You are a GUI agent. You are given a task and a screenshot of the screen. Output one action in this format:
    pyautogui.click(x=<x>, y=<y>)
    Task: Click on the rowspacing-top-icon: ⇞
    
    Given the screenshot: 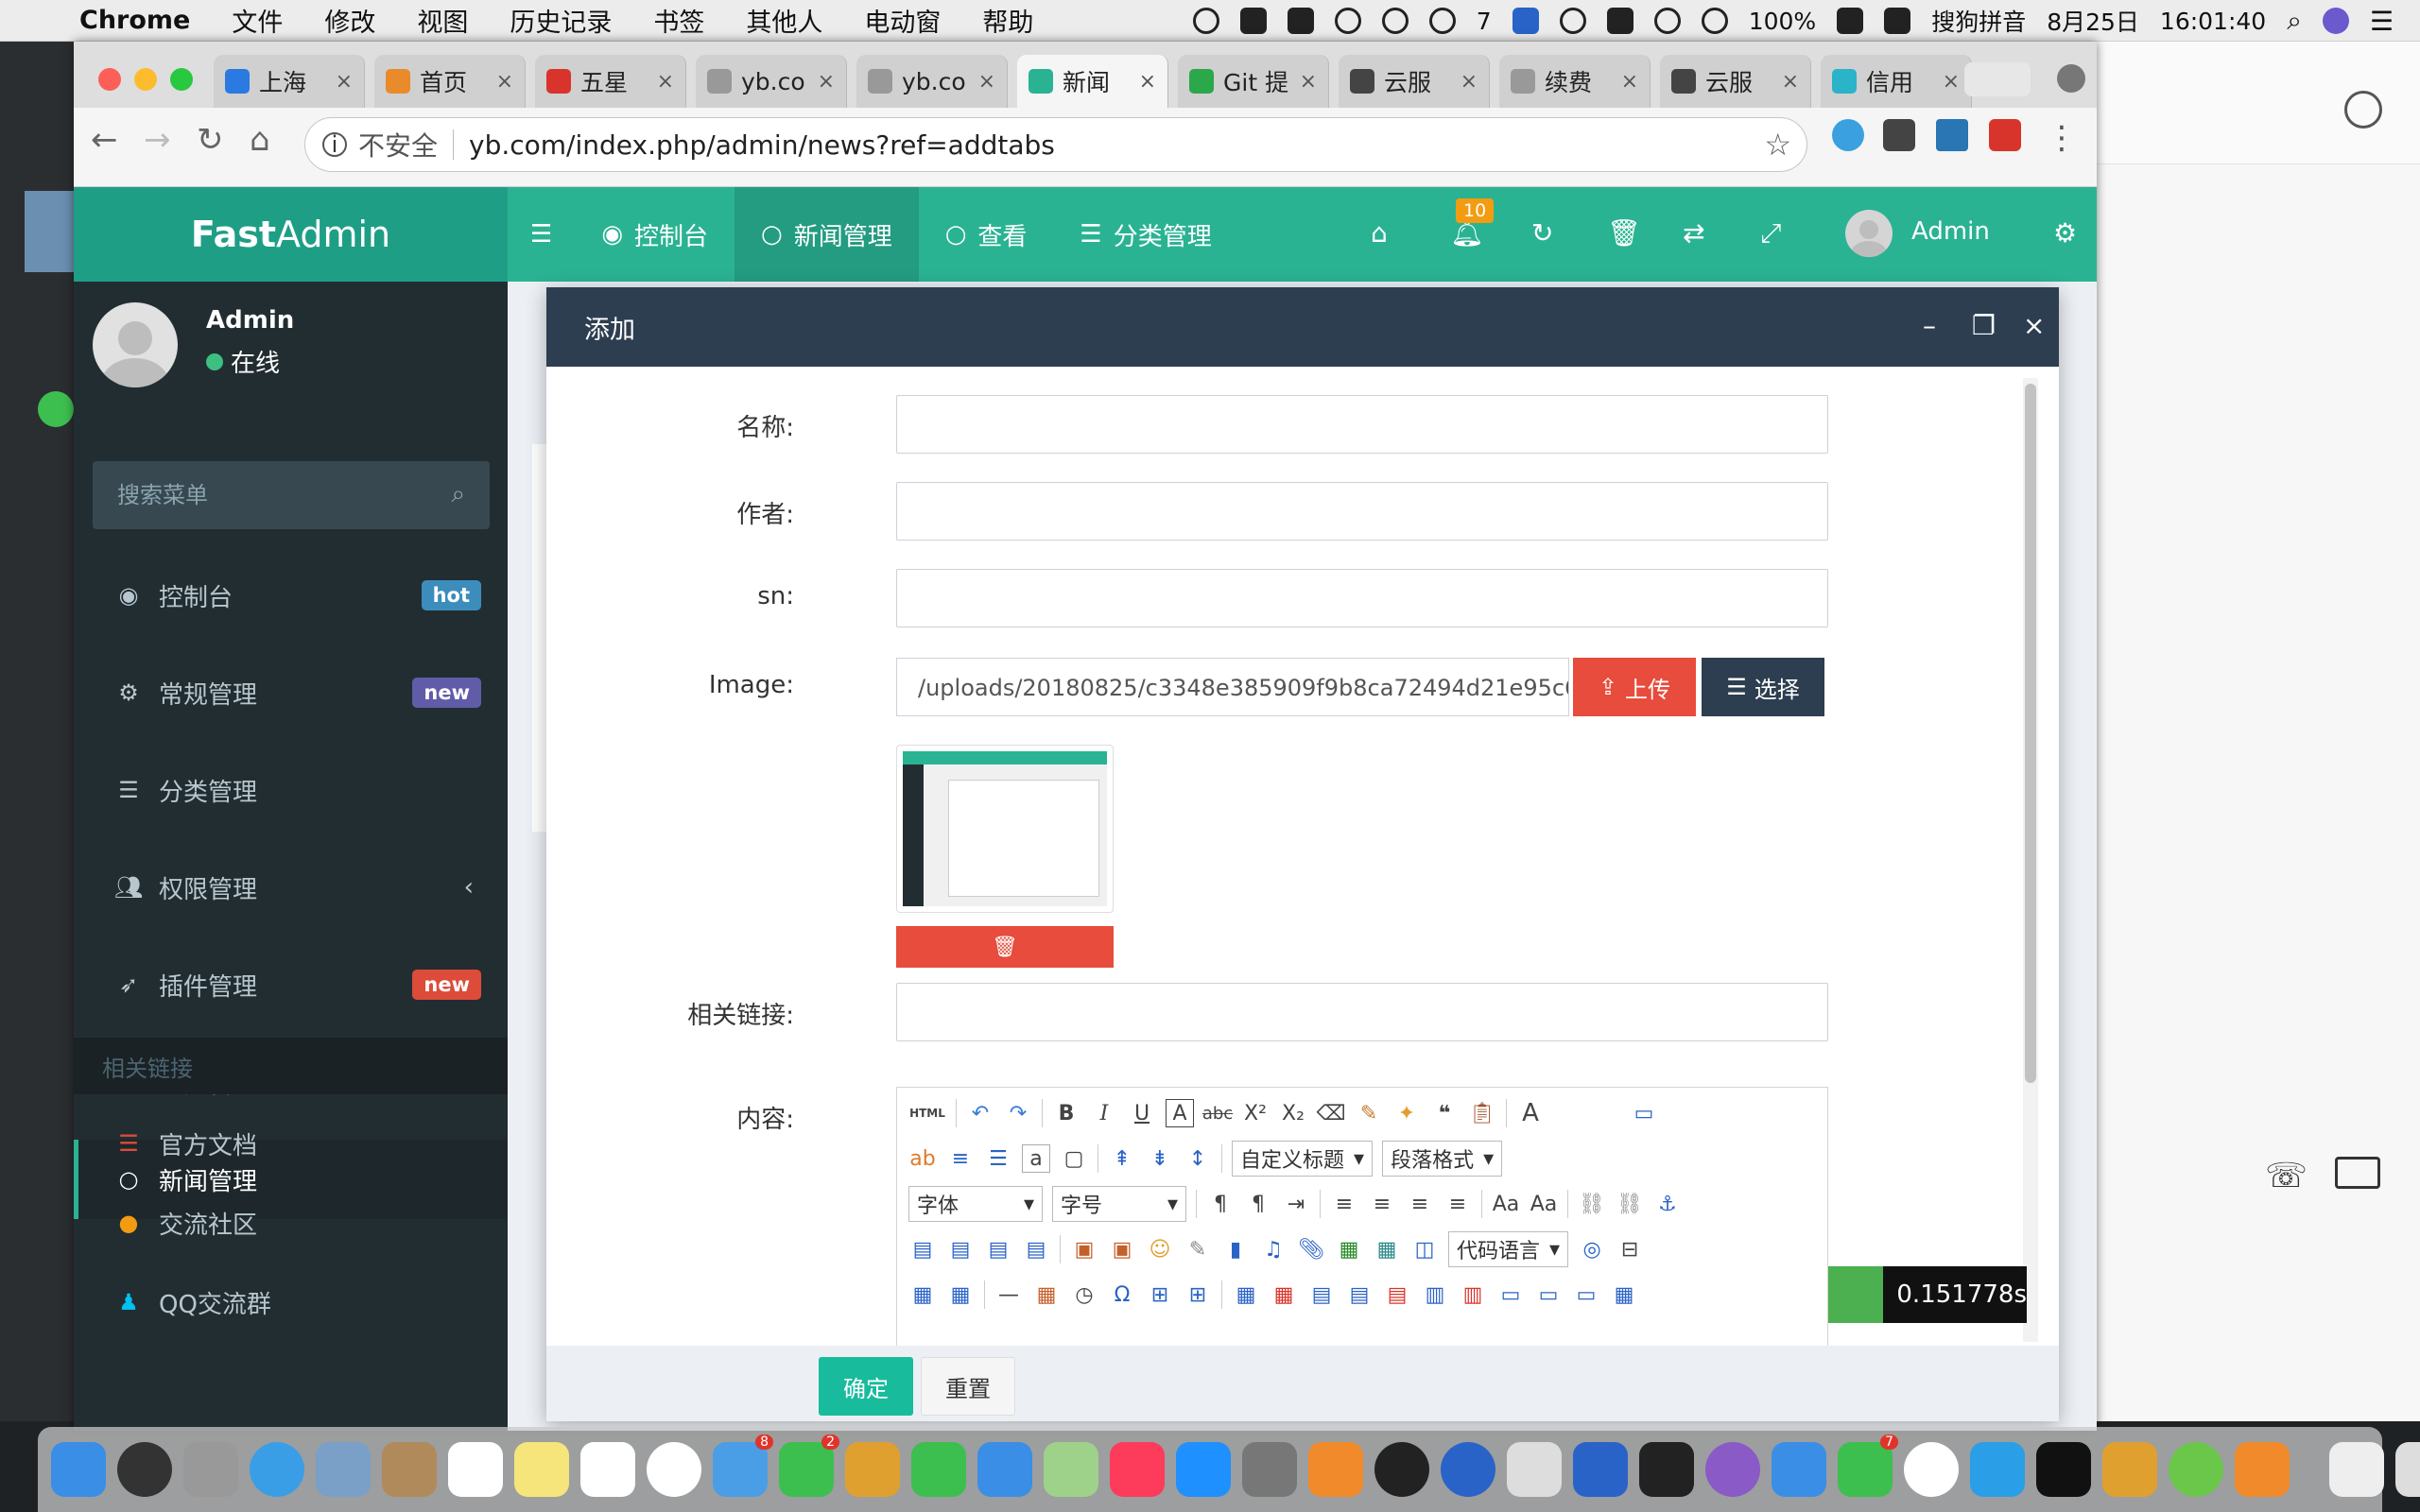 What is the action you would take?
    pyautogui.click(x=1122, y=1158)
    